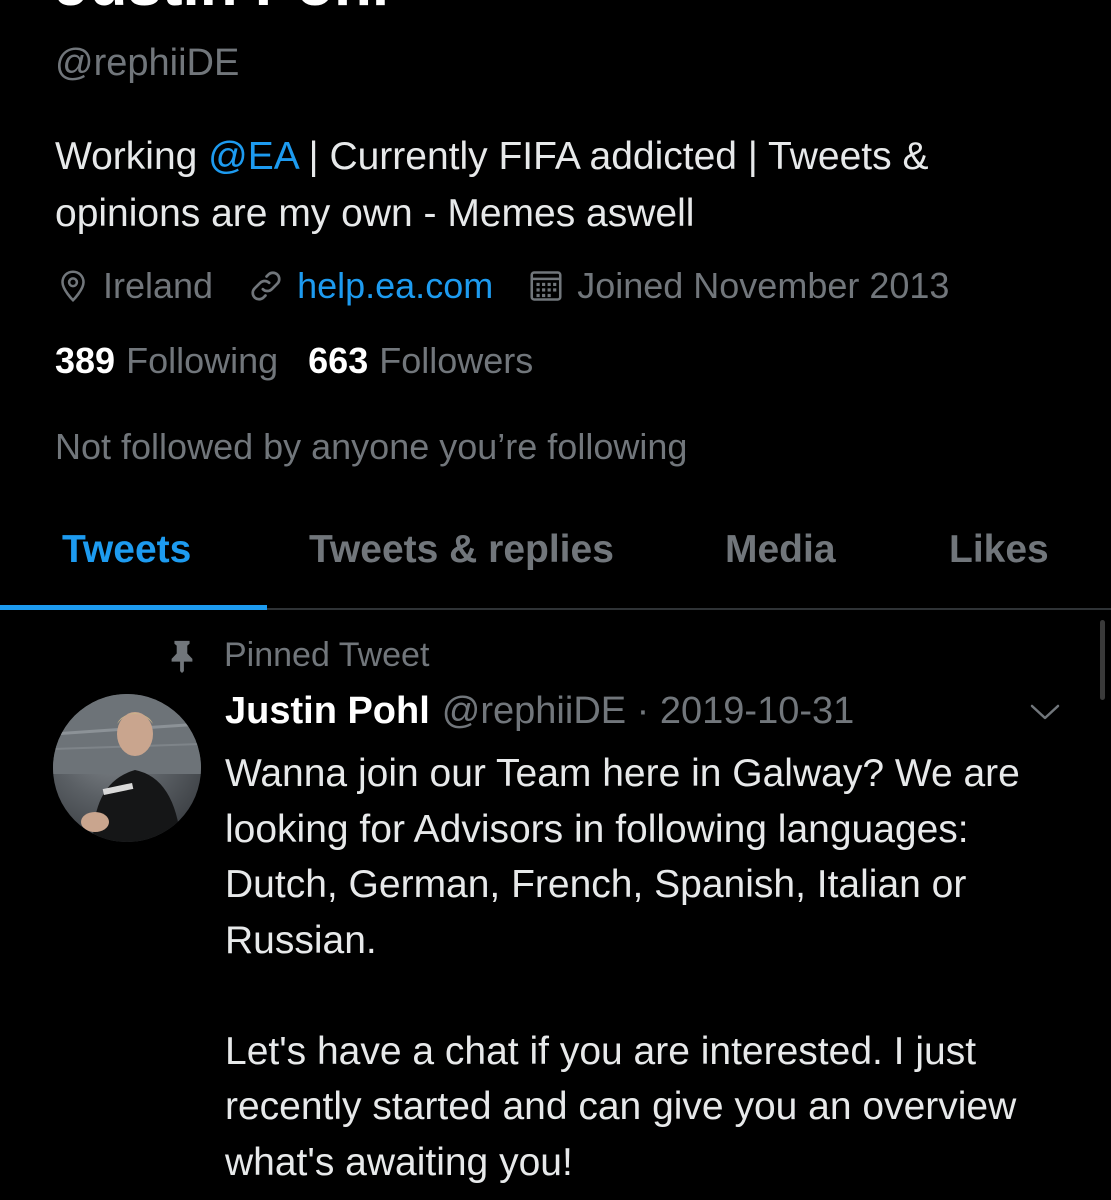  I want to click on pinned-indicator: Pinned Tweet, so click(298, 655).